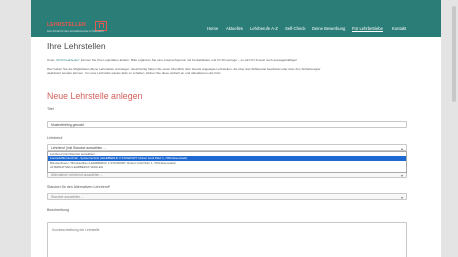 The height and width of the screenshot is (257, 458). What do you see at coordinates (55, 138) in the screenshot?
I see `lehrberuf-label: Lehrberuf` at bounding box center [55, 138].